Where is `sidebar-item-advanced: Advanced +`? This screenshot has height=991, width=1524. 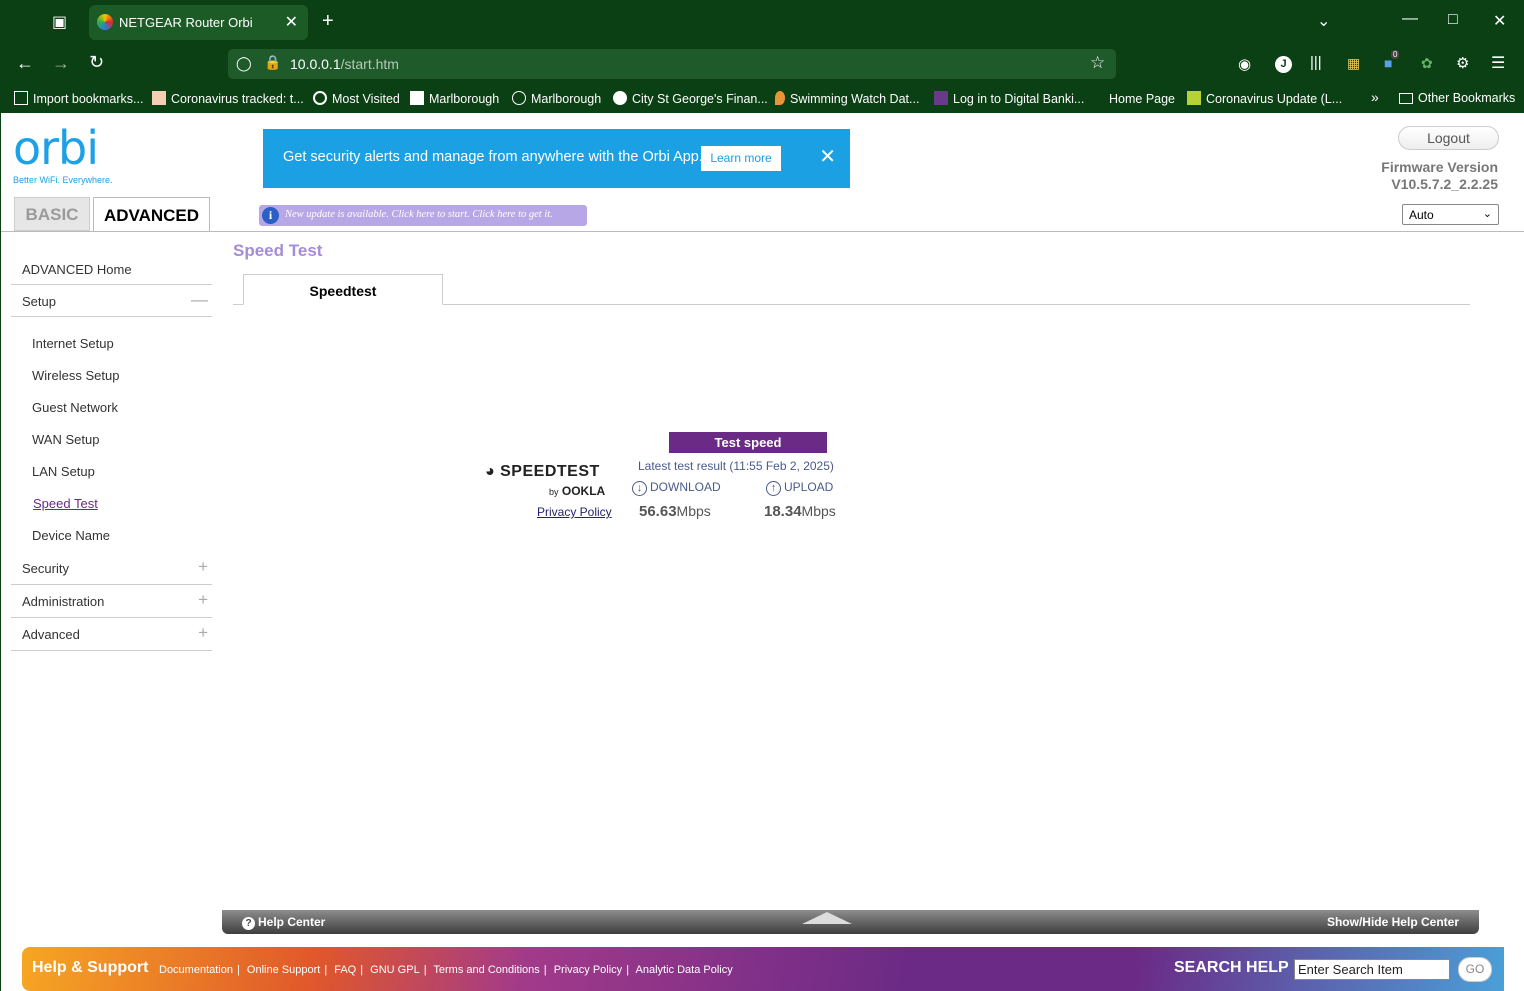 sidebar-item-advanced: Advanced + is located at coordinates (111, 634).